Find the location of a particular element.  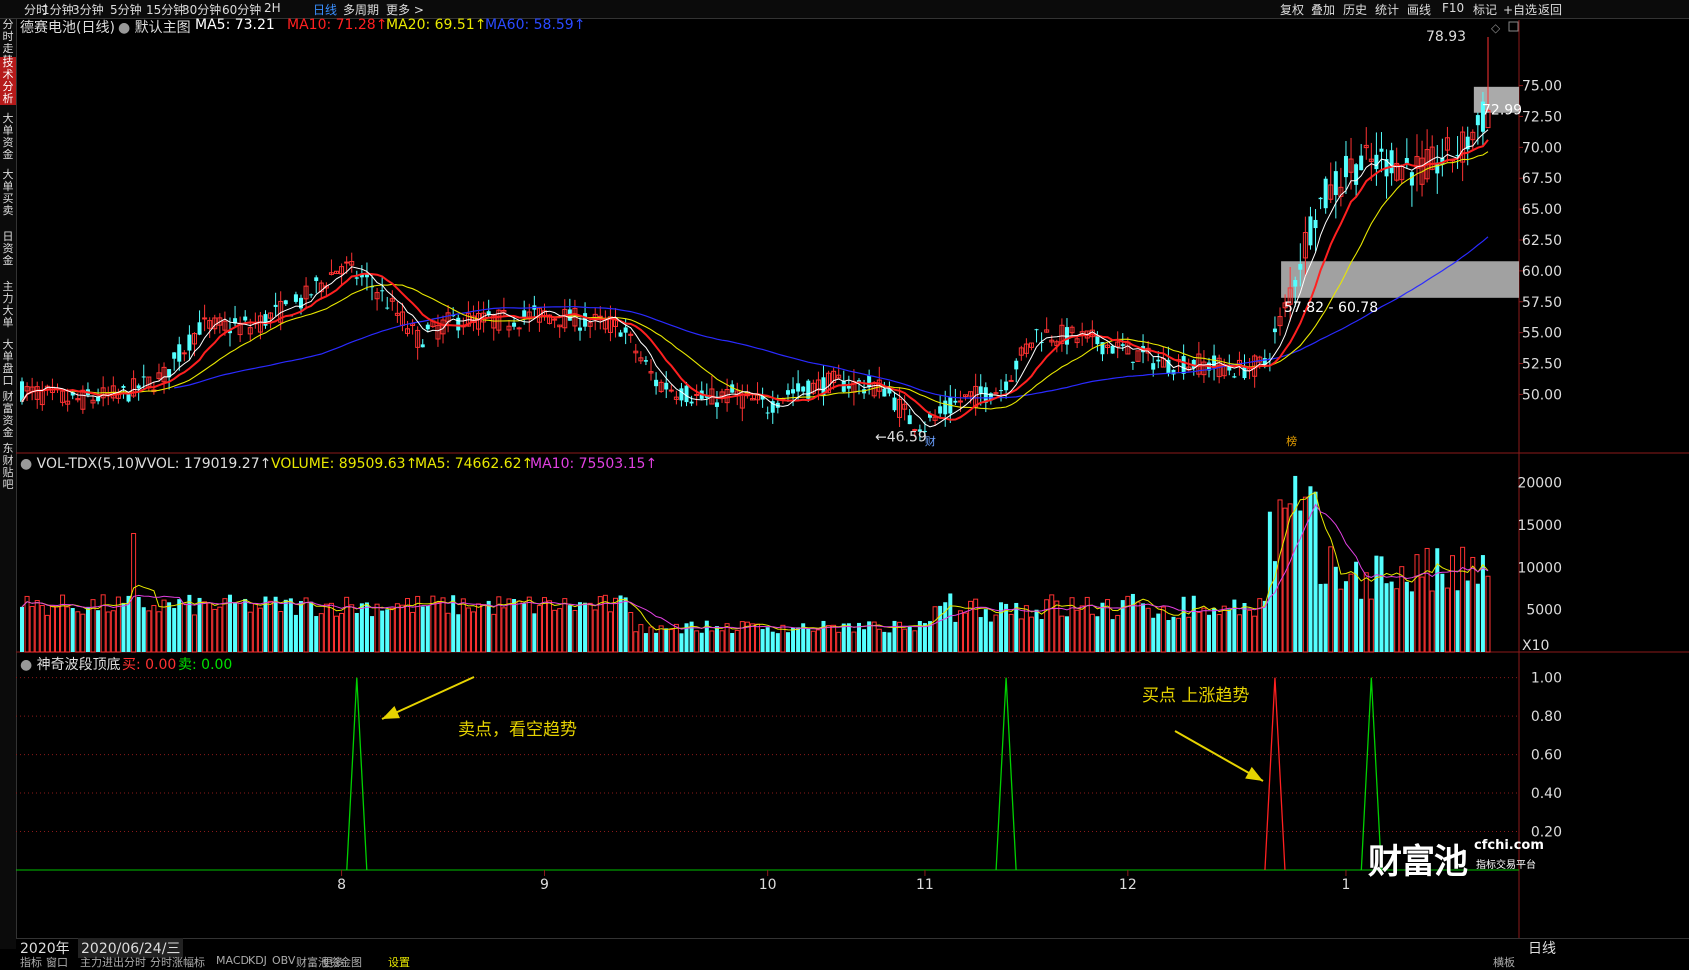

price-tick-label: 67.50 is located at coordinates (1542, 179).